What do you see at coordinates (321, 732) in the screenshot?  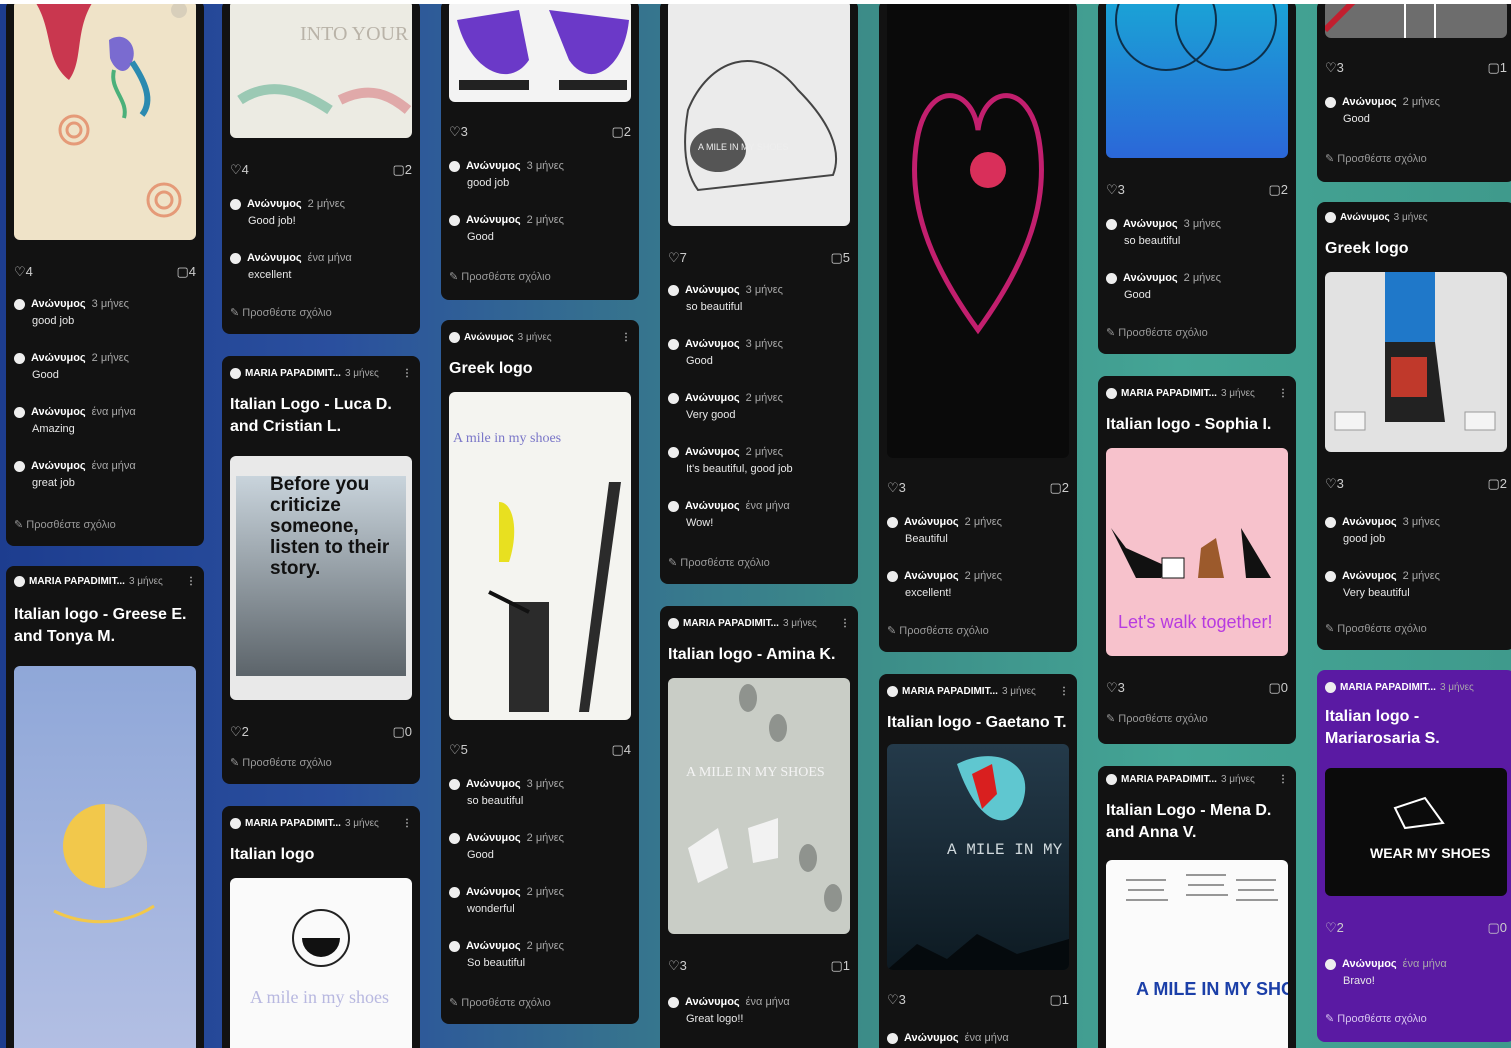 I see `post-stats: ♡2 ▢0` at bounding box center [321, 732].